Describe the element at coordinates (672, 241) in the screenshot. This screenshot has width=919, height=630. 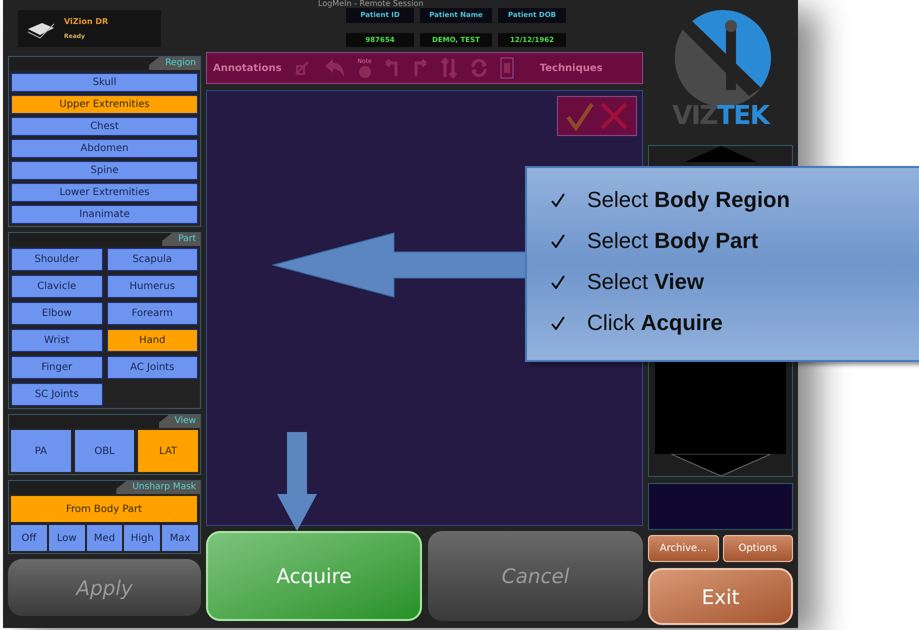
I see `instruction-step: Select Body Part` at that location.